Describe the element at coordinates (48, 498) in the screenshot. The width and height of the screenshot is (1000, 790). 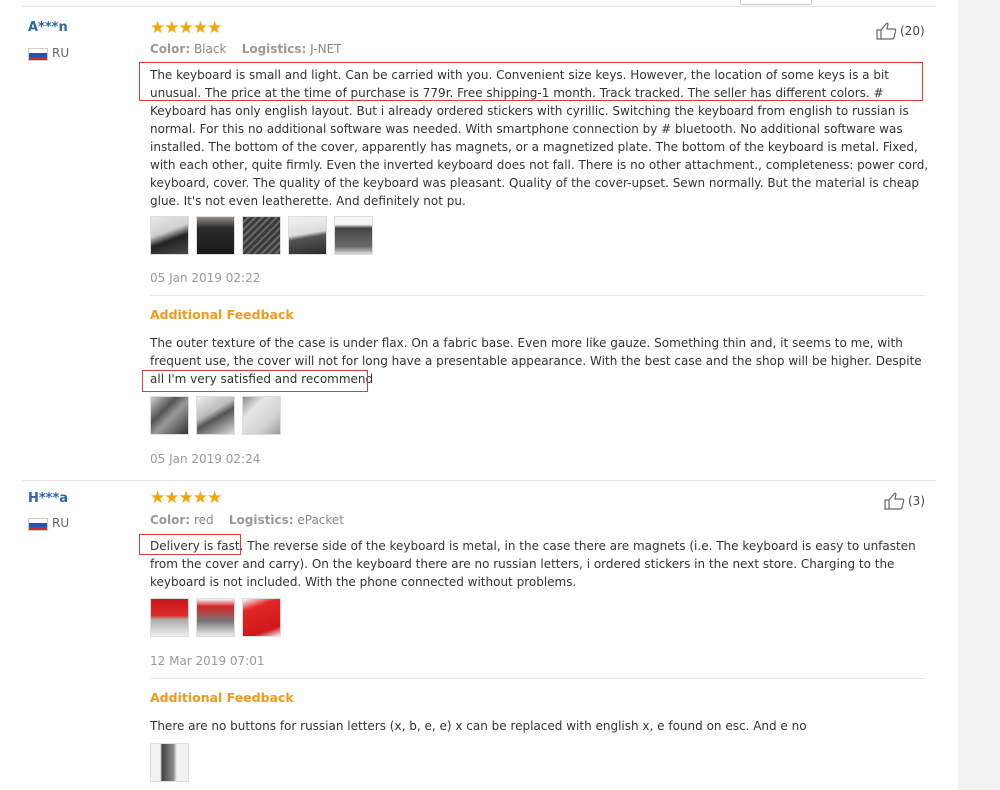
I see `reviewer-name: H***a` at that location.